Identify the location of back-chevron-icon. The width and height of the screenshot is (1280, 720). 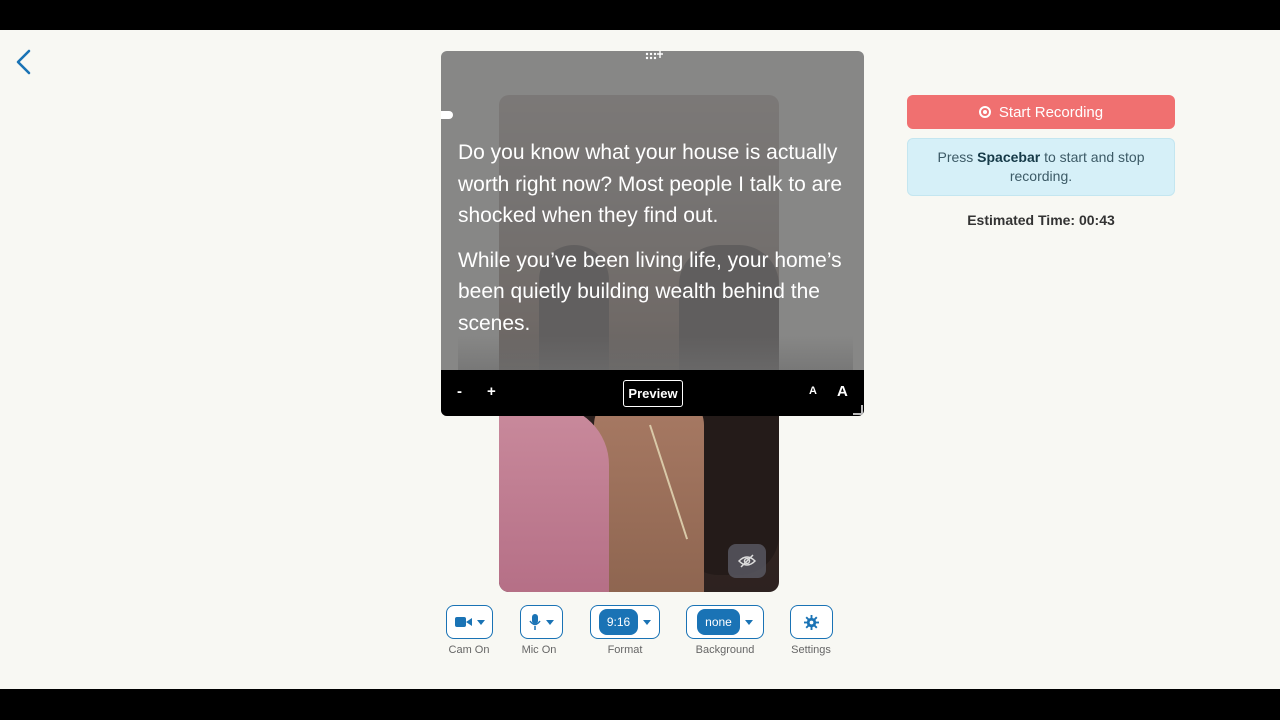
(24, 62).